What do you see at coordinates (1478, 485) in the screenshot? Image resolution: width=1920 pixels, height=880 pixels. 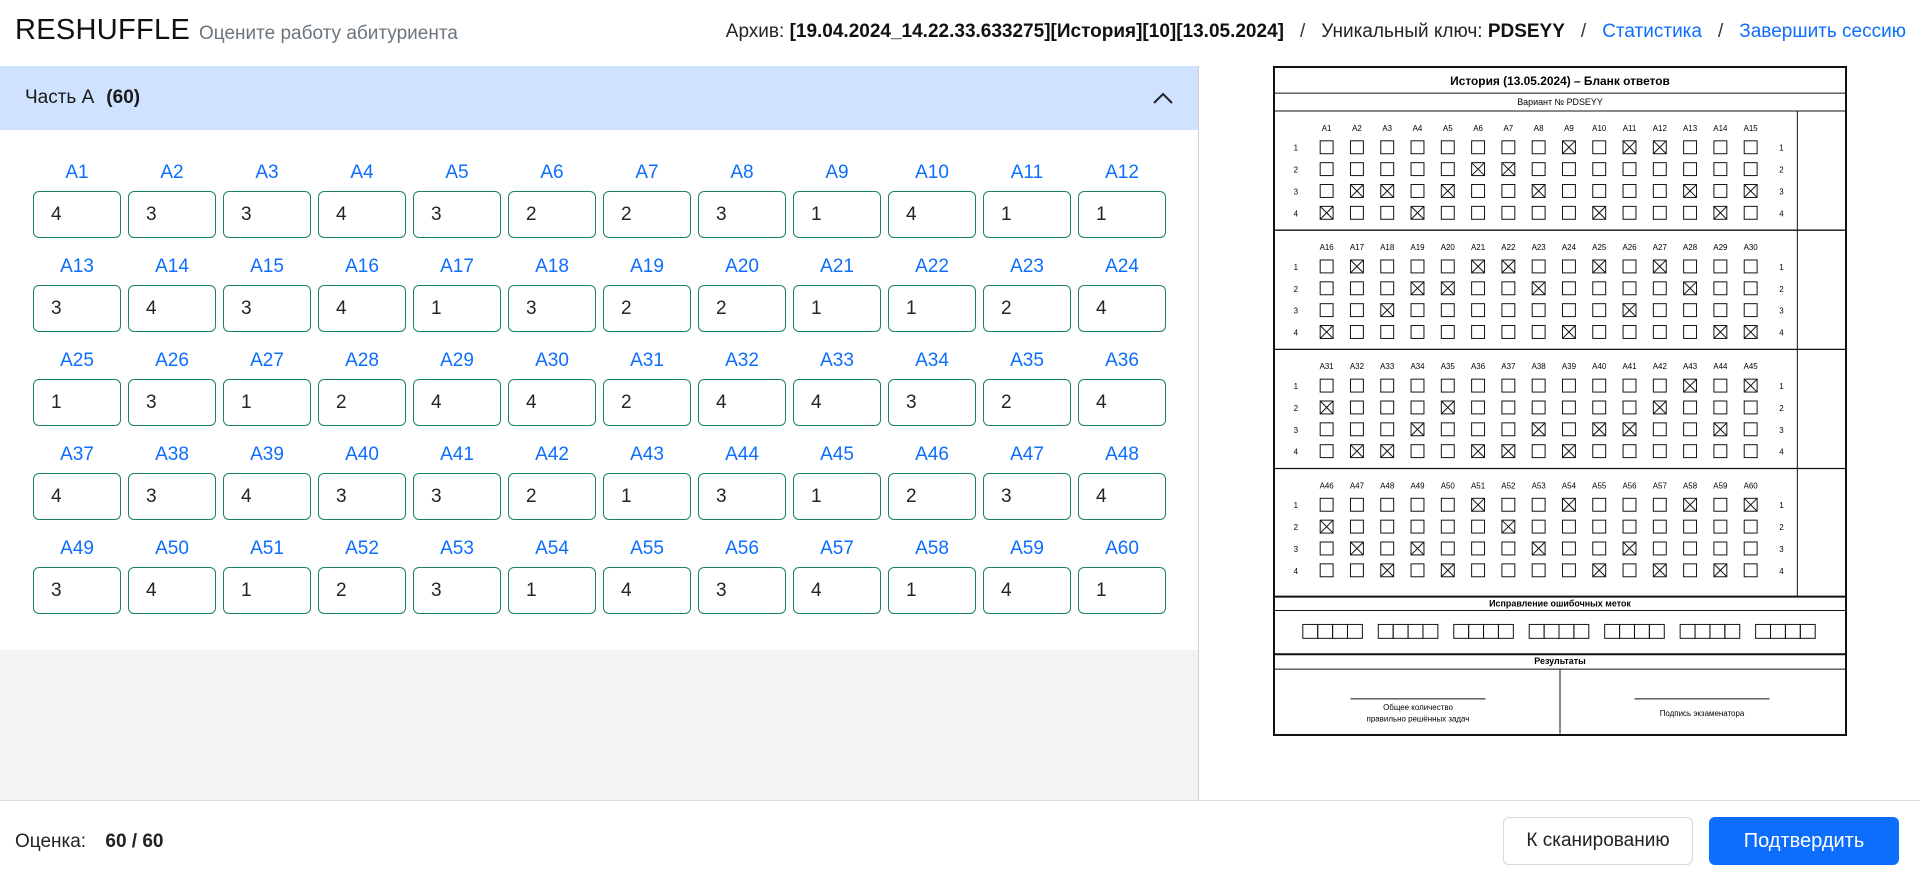 I see `sheet-column-header: A51` at bounding box center [1478, 485].